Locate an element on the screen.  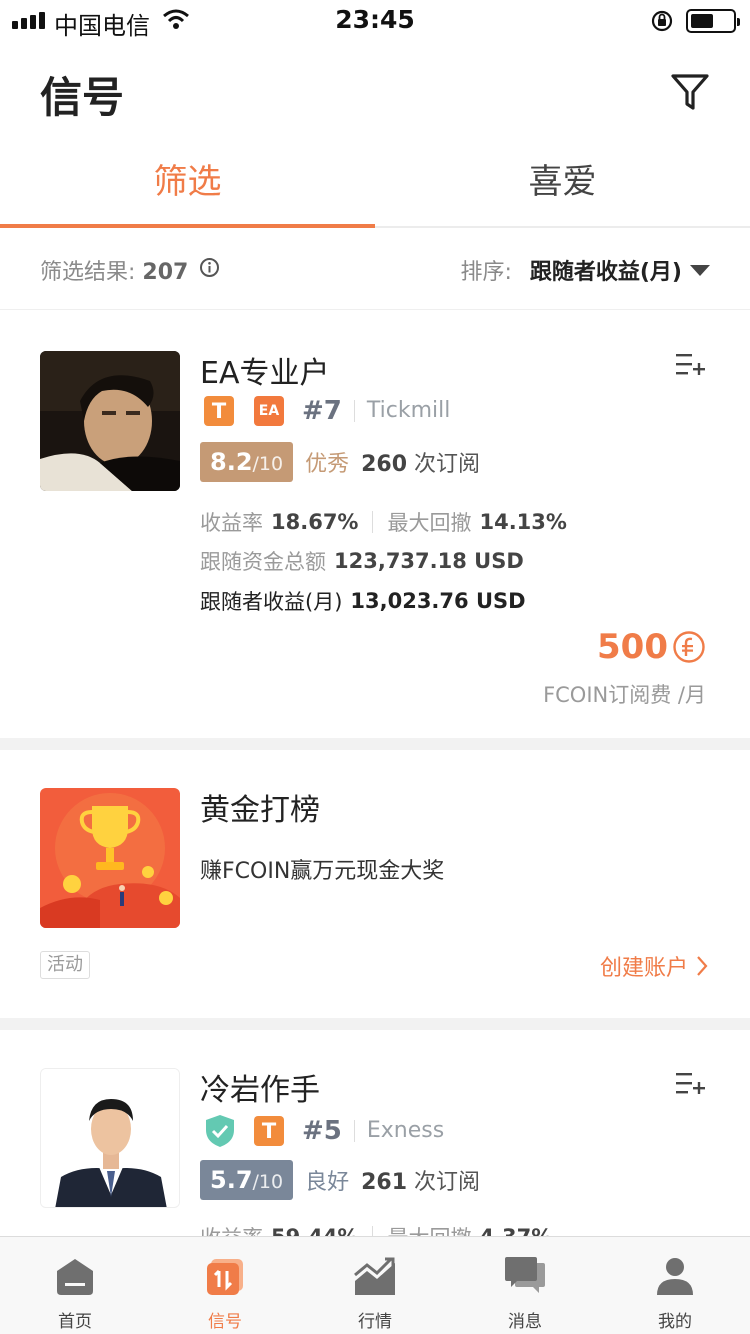
info-icon is located at coordinates (209, 267).